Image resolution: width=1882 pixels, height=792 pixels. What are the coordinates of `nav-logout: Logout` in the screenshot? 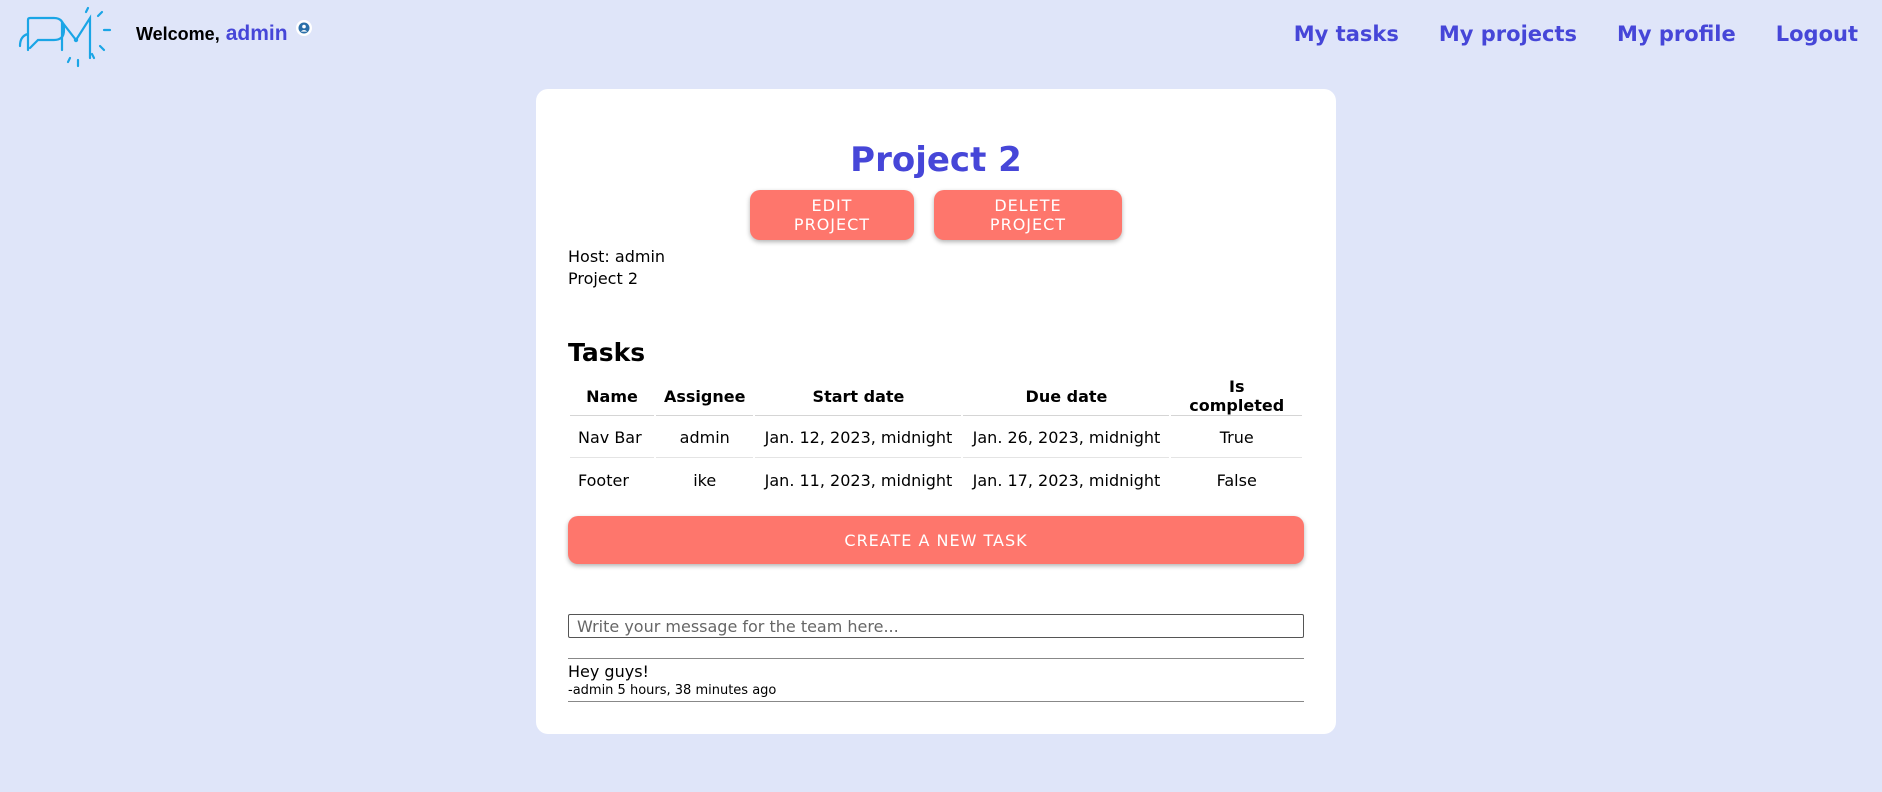 It's located at (1817, 34).